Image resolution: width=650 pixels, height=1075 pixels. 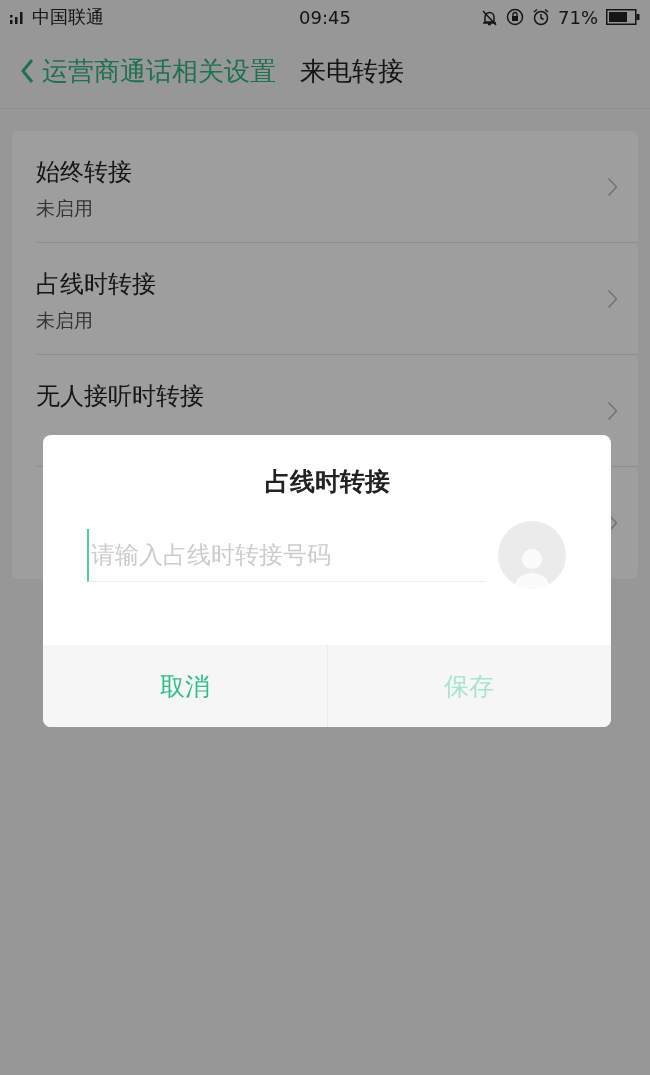 I want to click on setting-title: 无人接听时转接, so click(x=120, y=396).